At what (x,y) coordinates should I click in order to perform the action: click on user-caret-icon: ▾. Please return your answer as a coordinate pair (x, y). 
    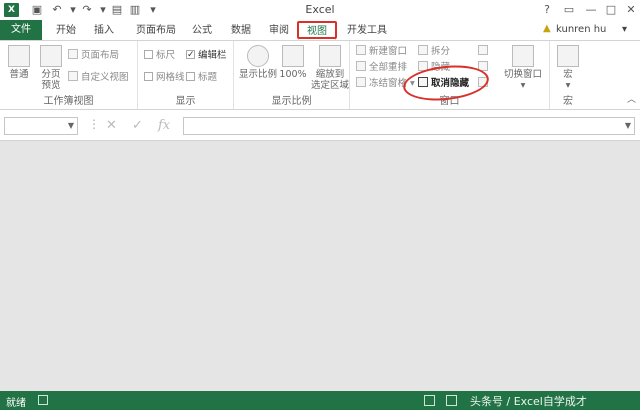
    Looking at the image, I should click on (624, 29).